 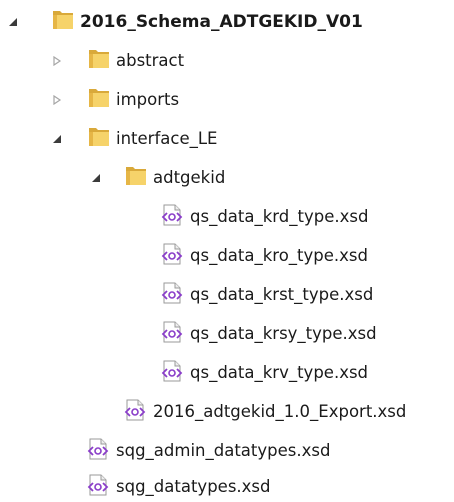 I want to click on tree-node-label: adtgekid, so click(x=189, y=177).